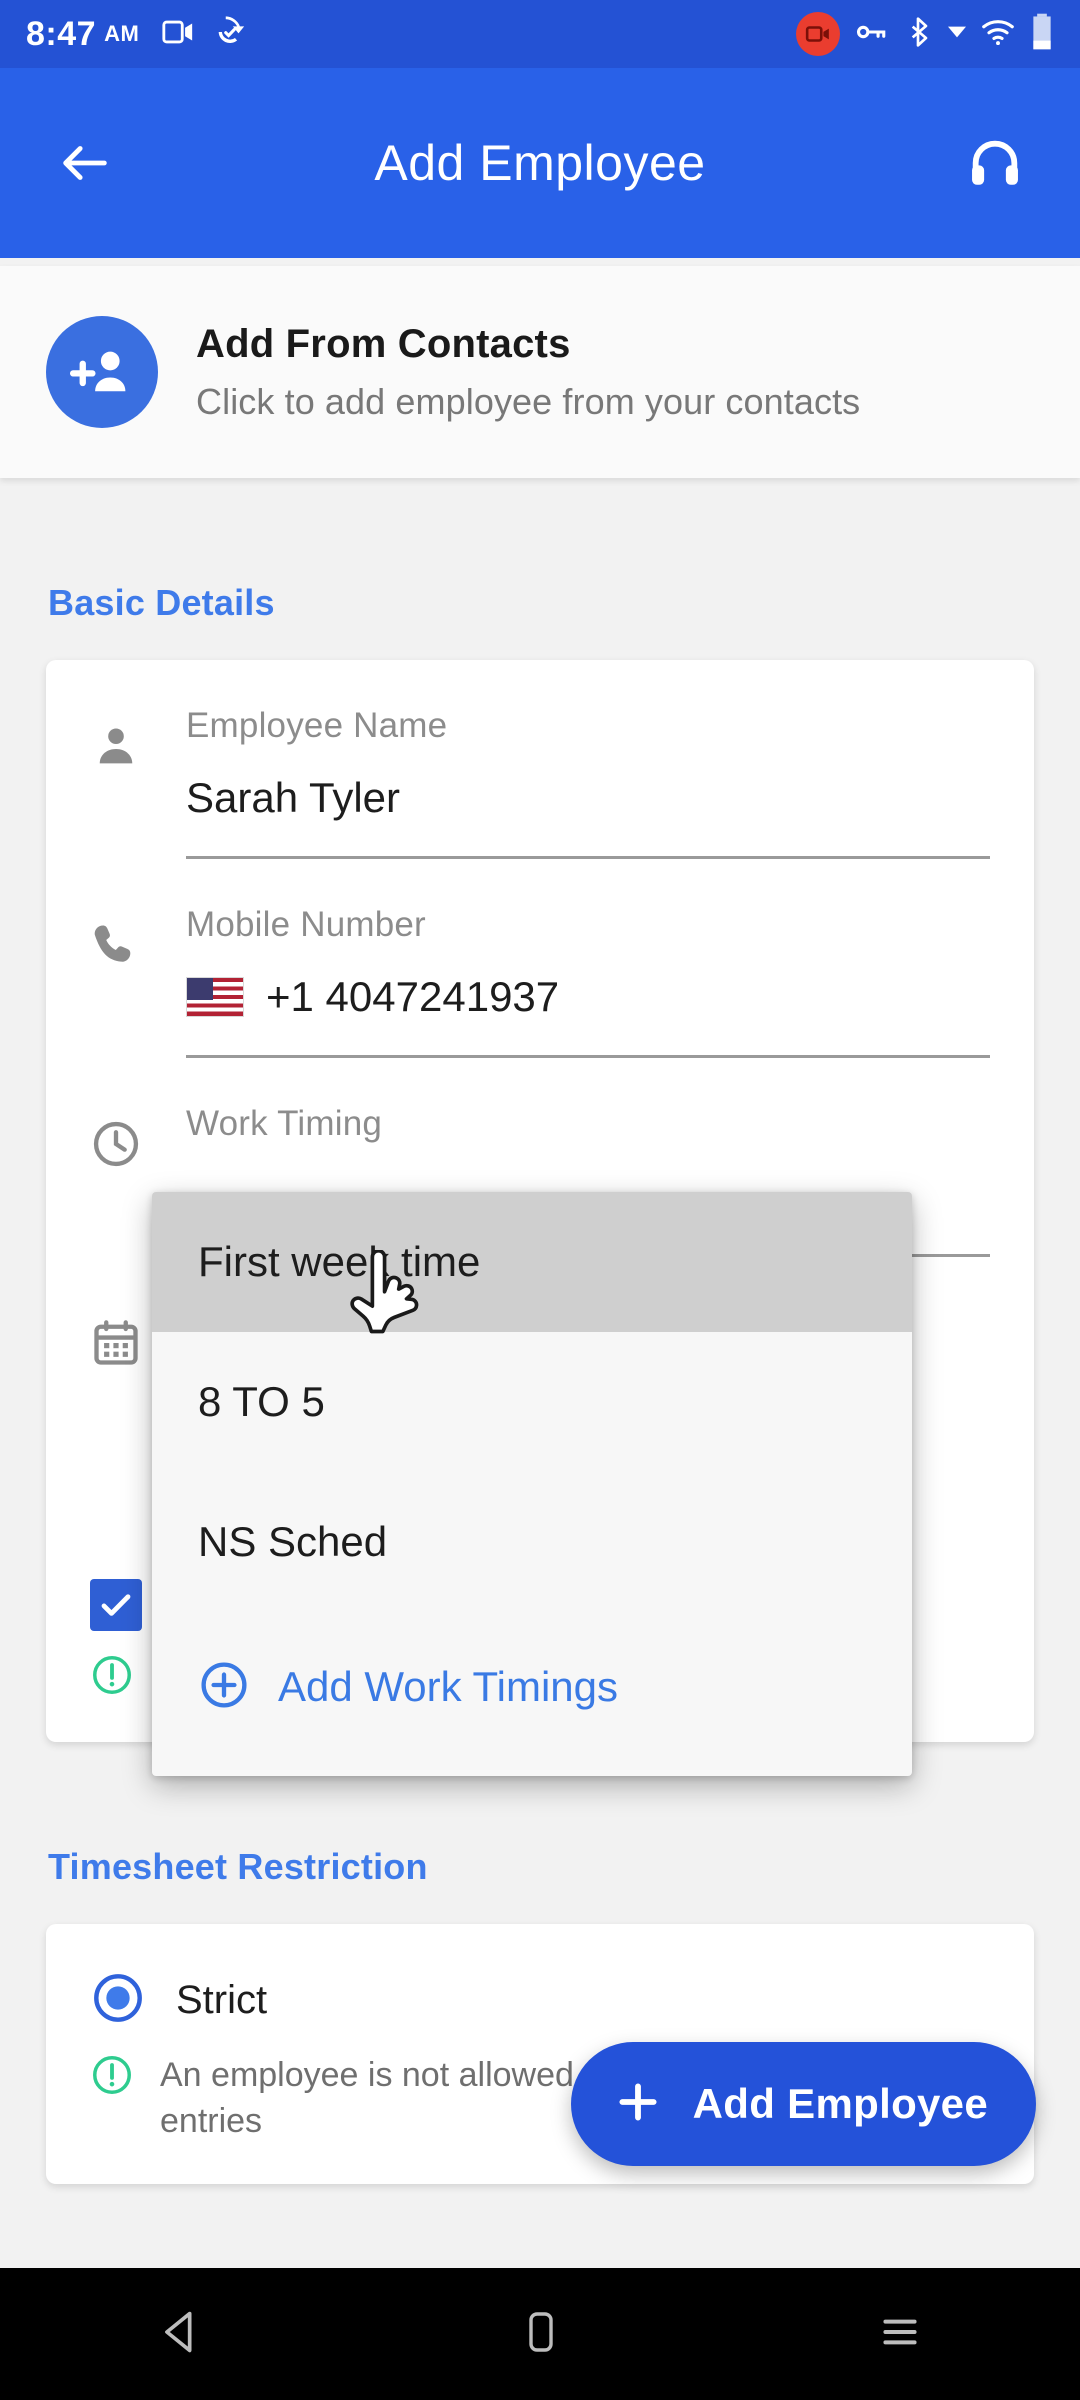 This screenshot has height=2400, width=1080. I want to click on add-employee-fab: Add Employee, so click(803, 2104).